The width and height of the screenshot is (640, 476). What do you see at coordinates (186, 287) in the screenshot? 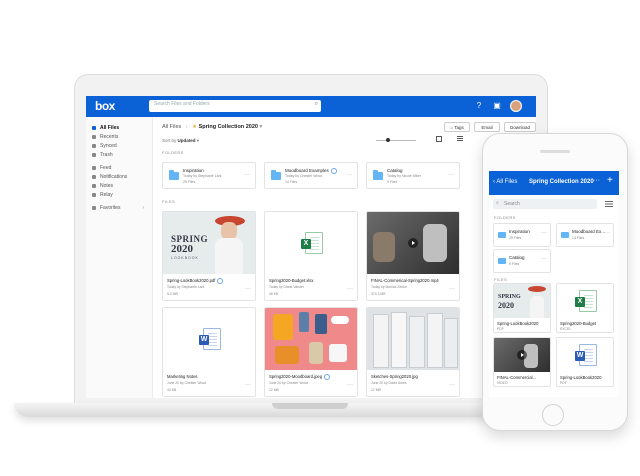
I see `file-meta: Today by Stephanie Lark` at bounding box center [186, 287].